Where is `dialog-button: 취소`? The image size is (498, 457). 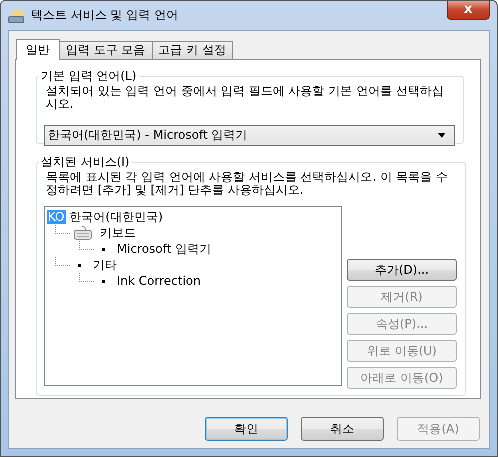
dialog-button: 취소 is located at coordinates (342, 429).